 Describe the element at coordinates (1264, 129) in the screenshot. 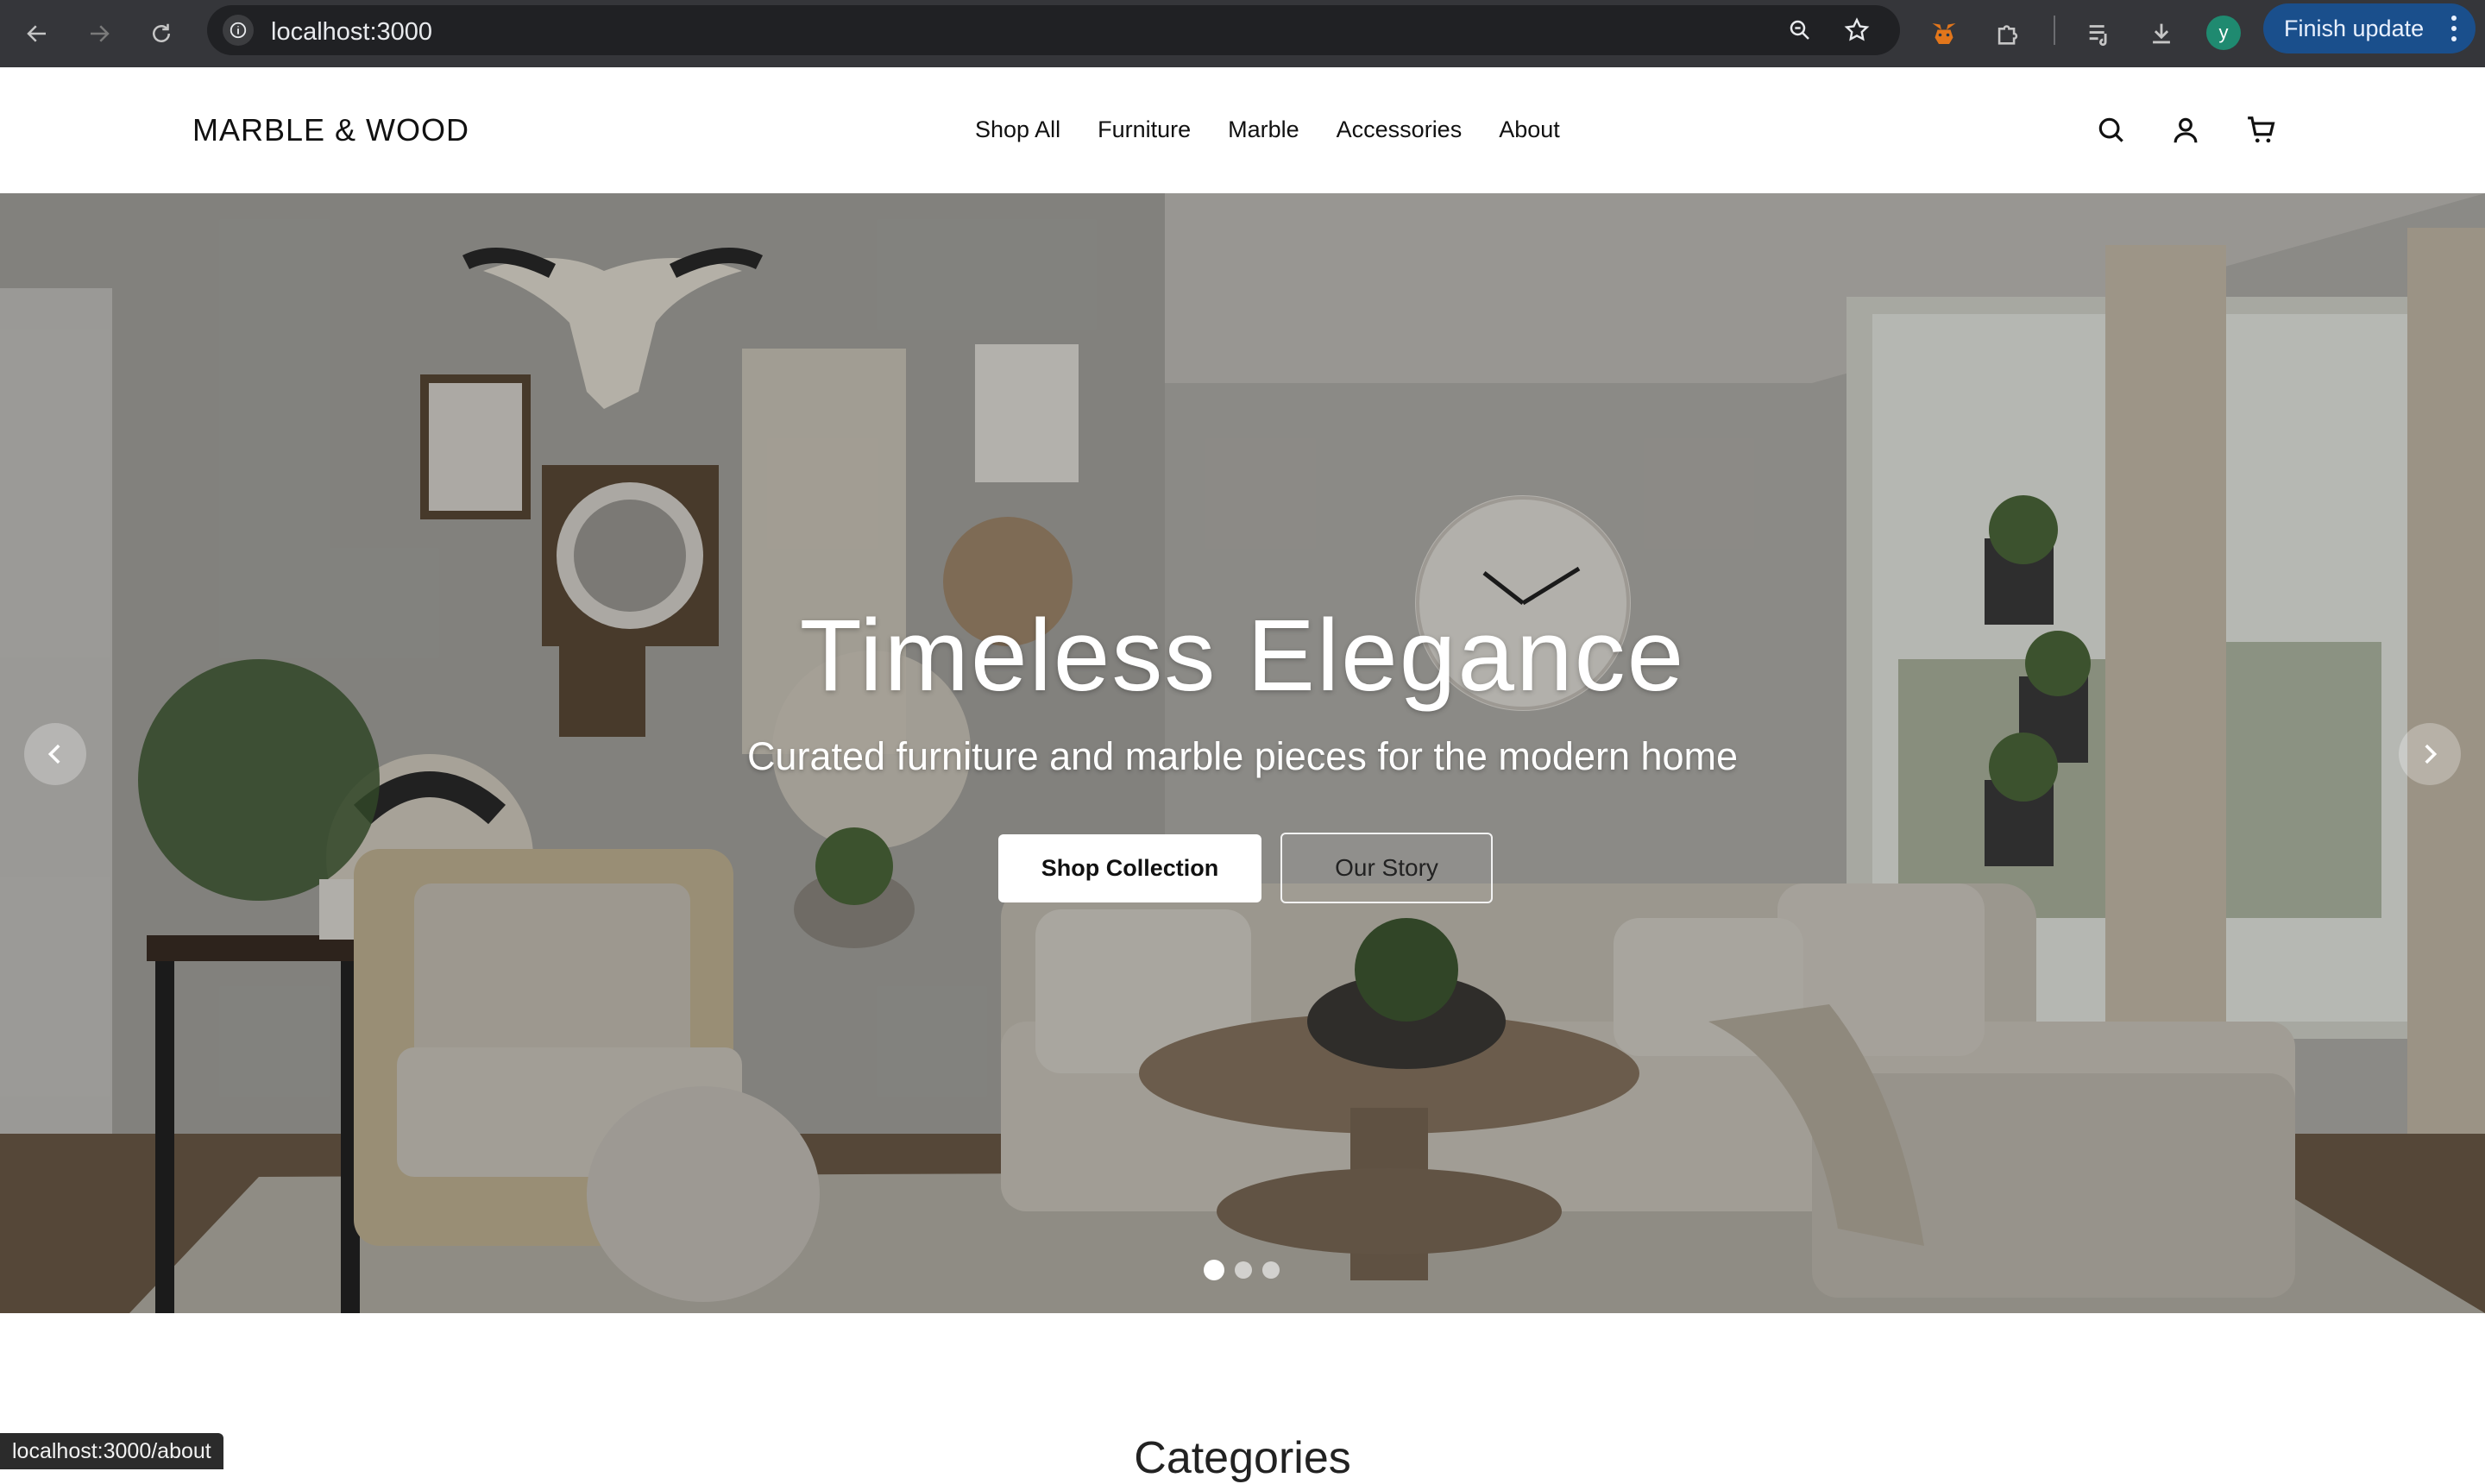

I see `nav-marble: Marble` at that location.